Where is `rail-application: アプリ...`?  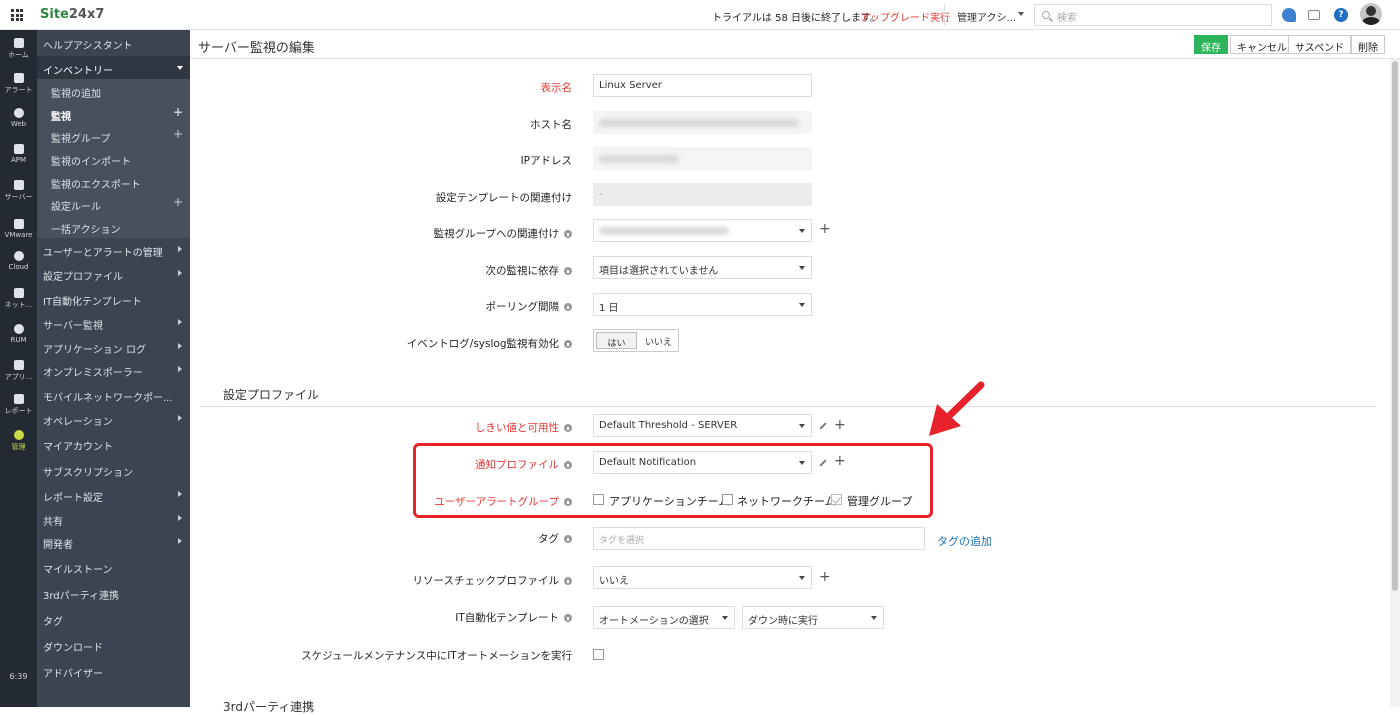 rail-application: アプリ... is located at coordinates (18, 378).